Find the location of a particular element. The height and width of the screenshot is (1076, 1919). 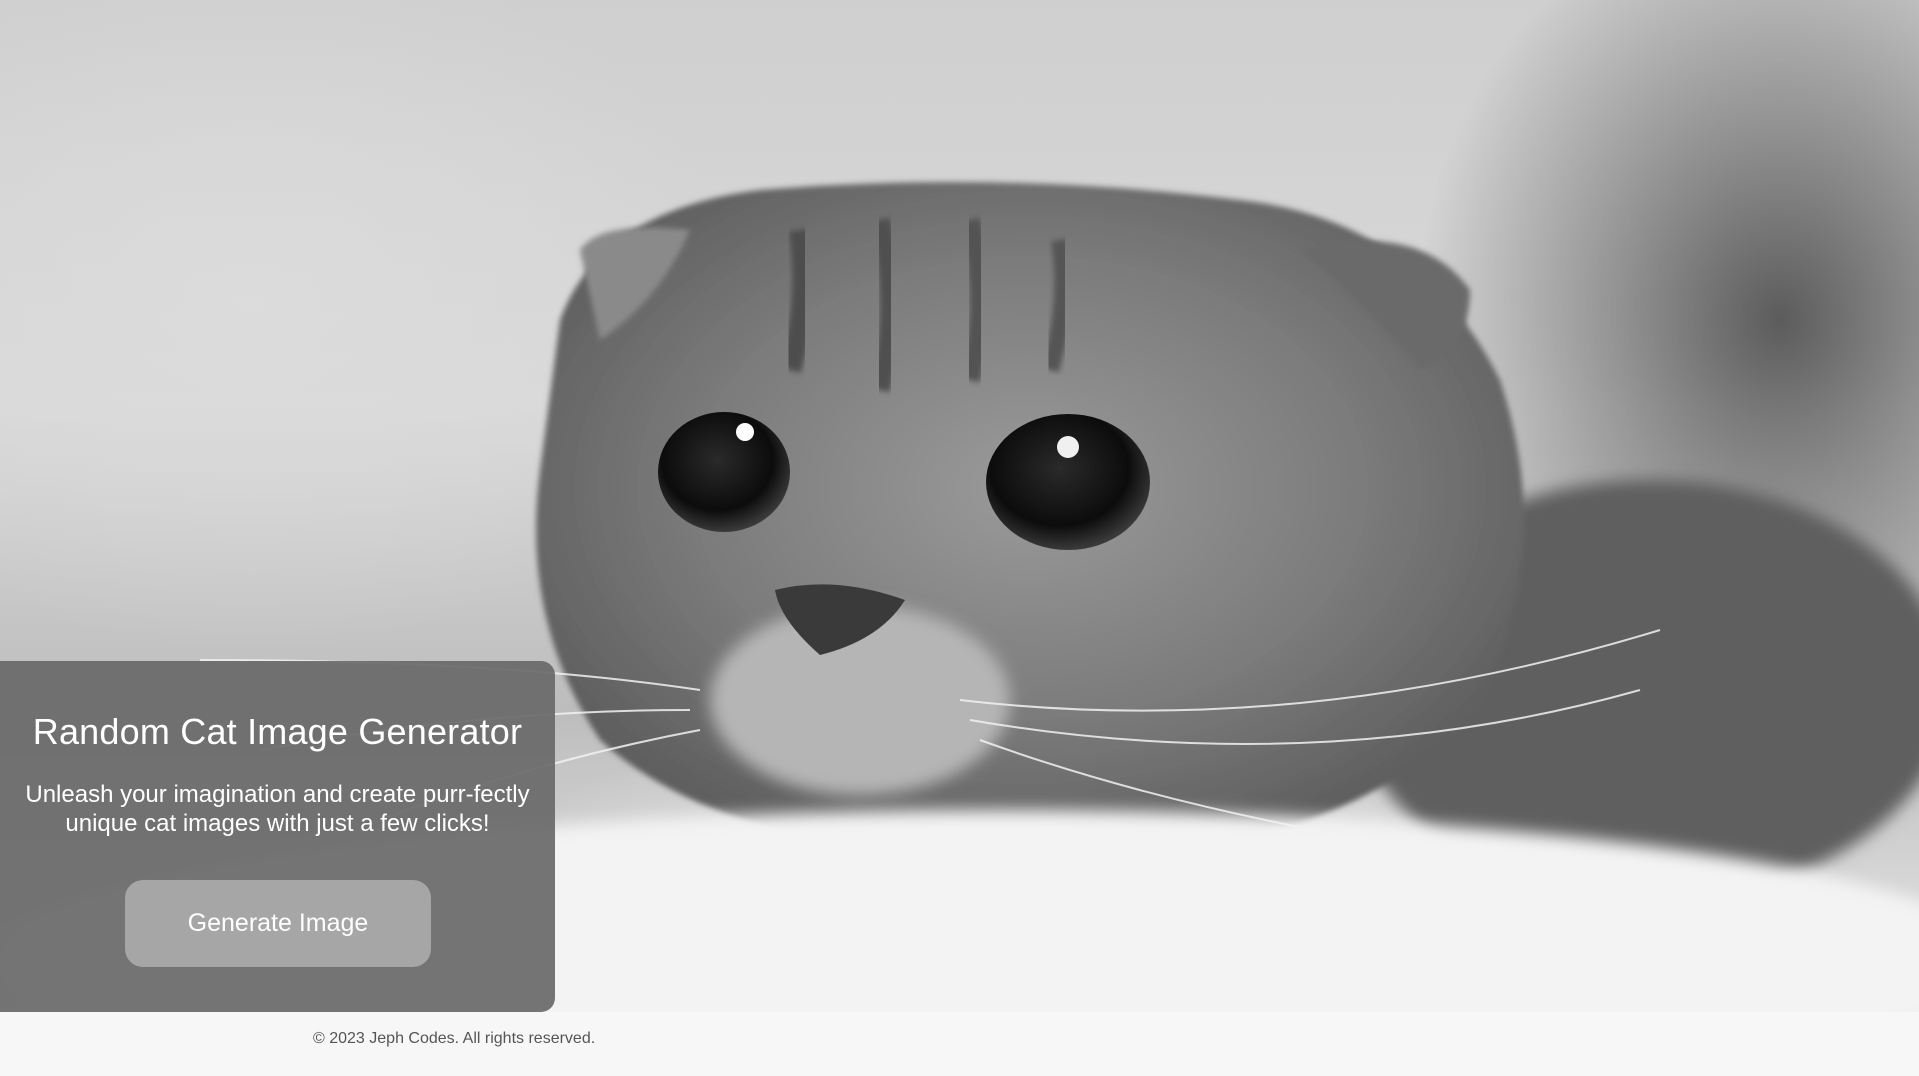

footer: © 2023 Jeph Codes. All rights reserved. is located at coordinates (959, 1044).